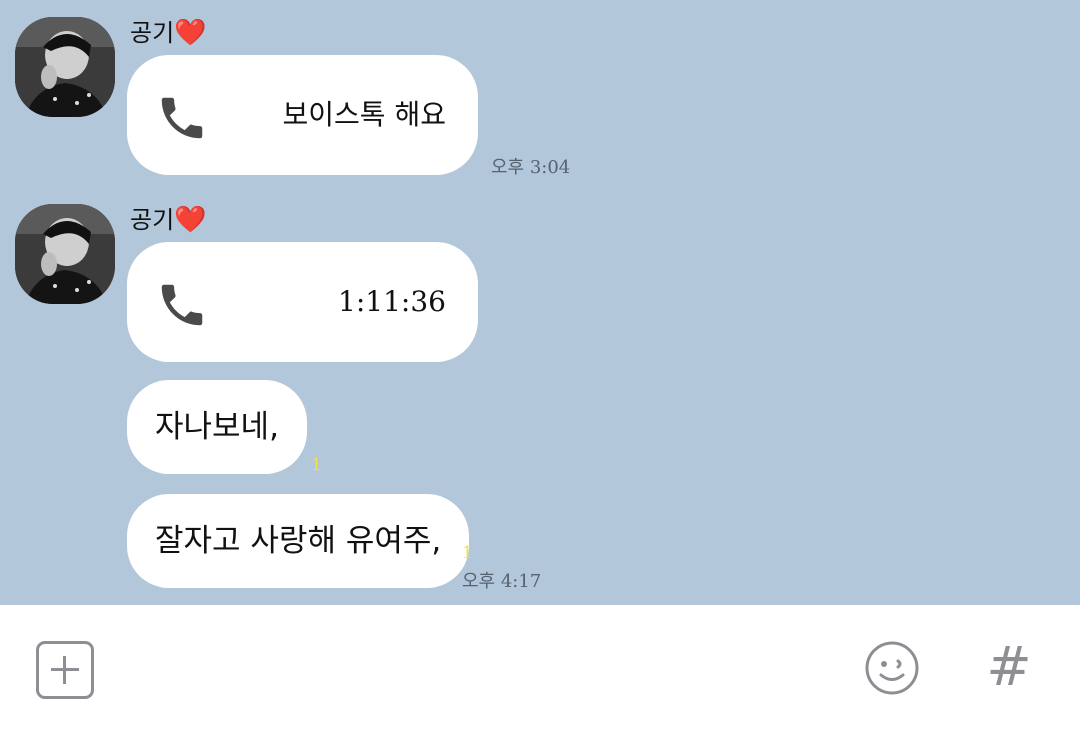 Image resolution: width=1080 pixels, height=731 pixels. I want to click on hashtag-search-button: #, so click(1009, 667).